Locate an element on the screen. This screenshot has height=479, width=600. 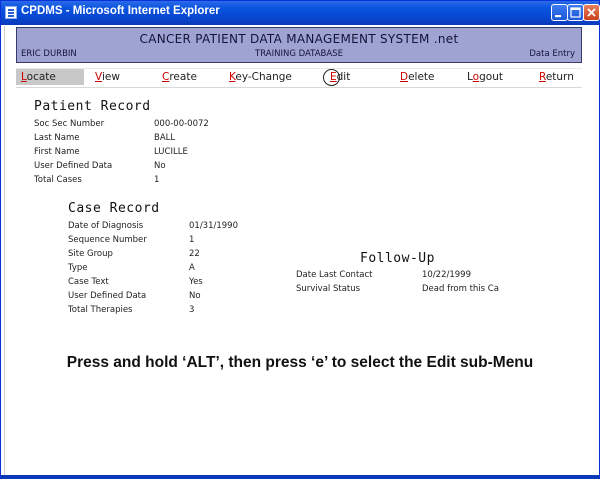
field-label: Sequence Number is located at coordinates (107, 240).